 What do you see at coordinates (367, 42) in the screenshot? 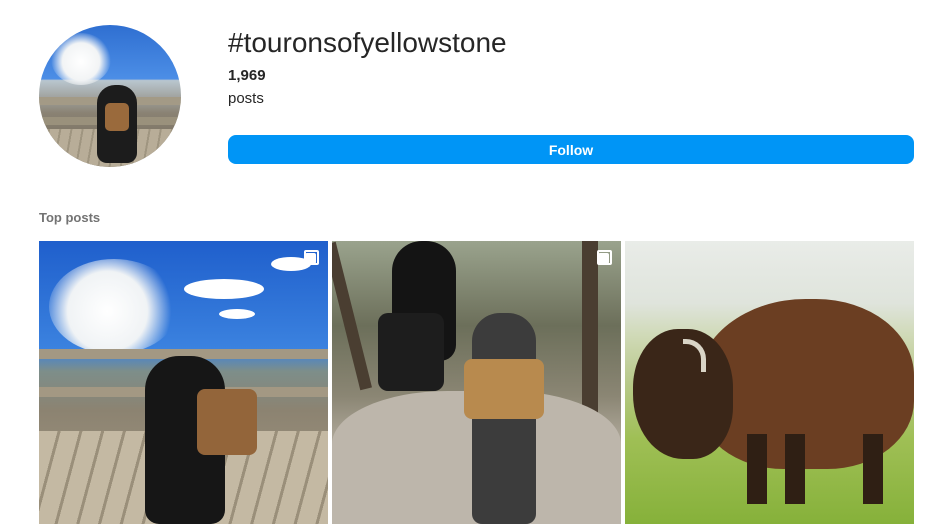
I see `hashtag-title: #touronsofyellowstone` at bounding box center [367, 42].